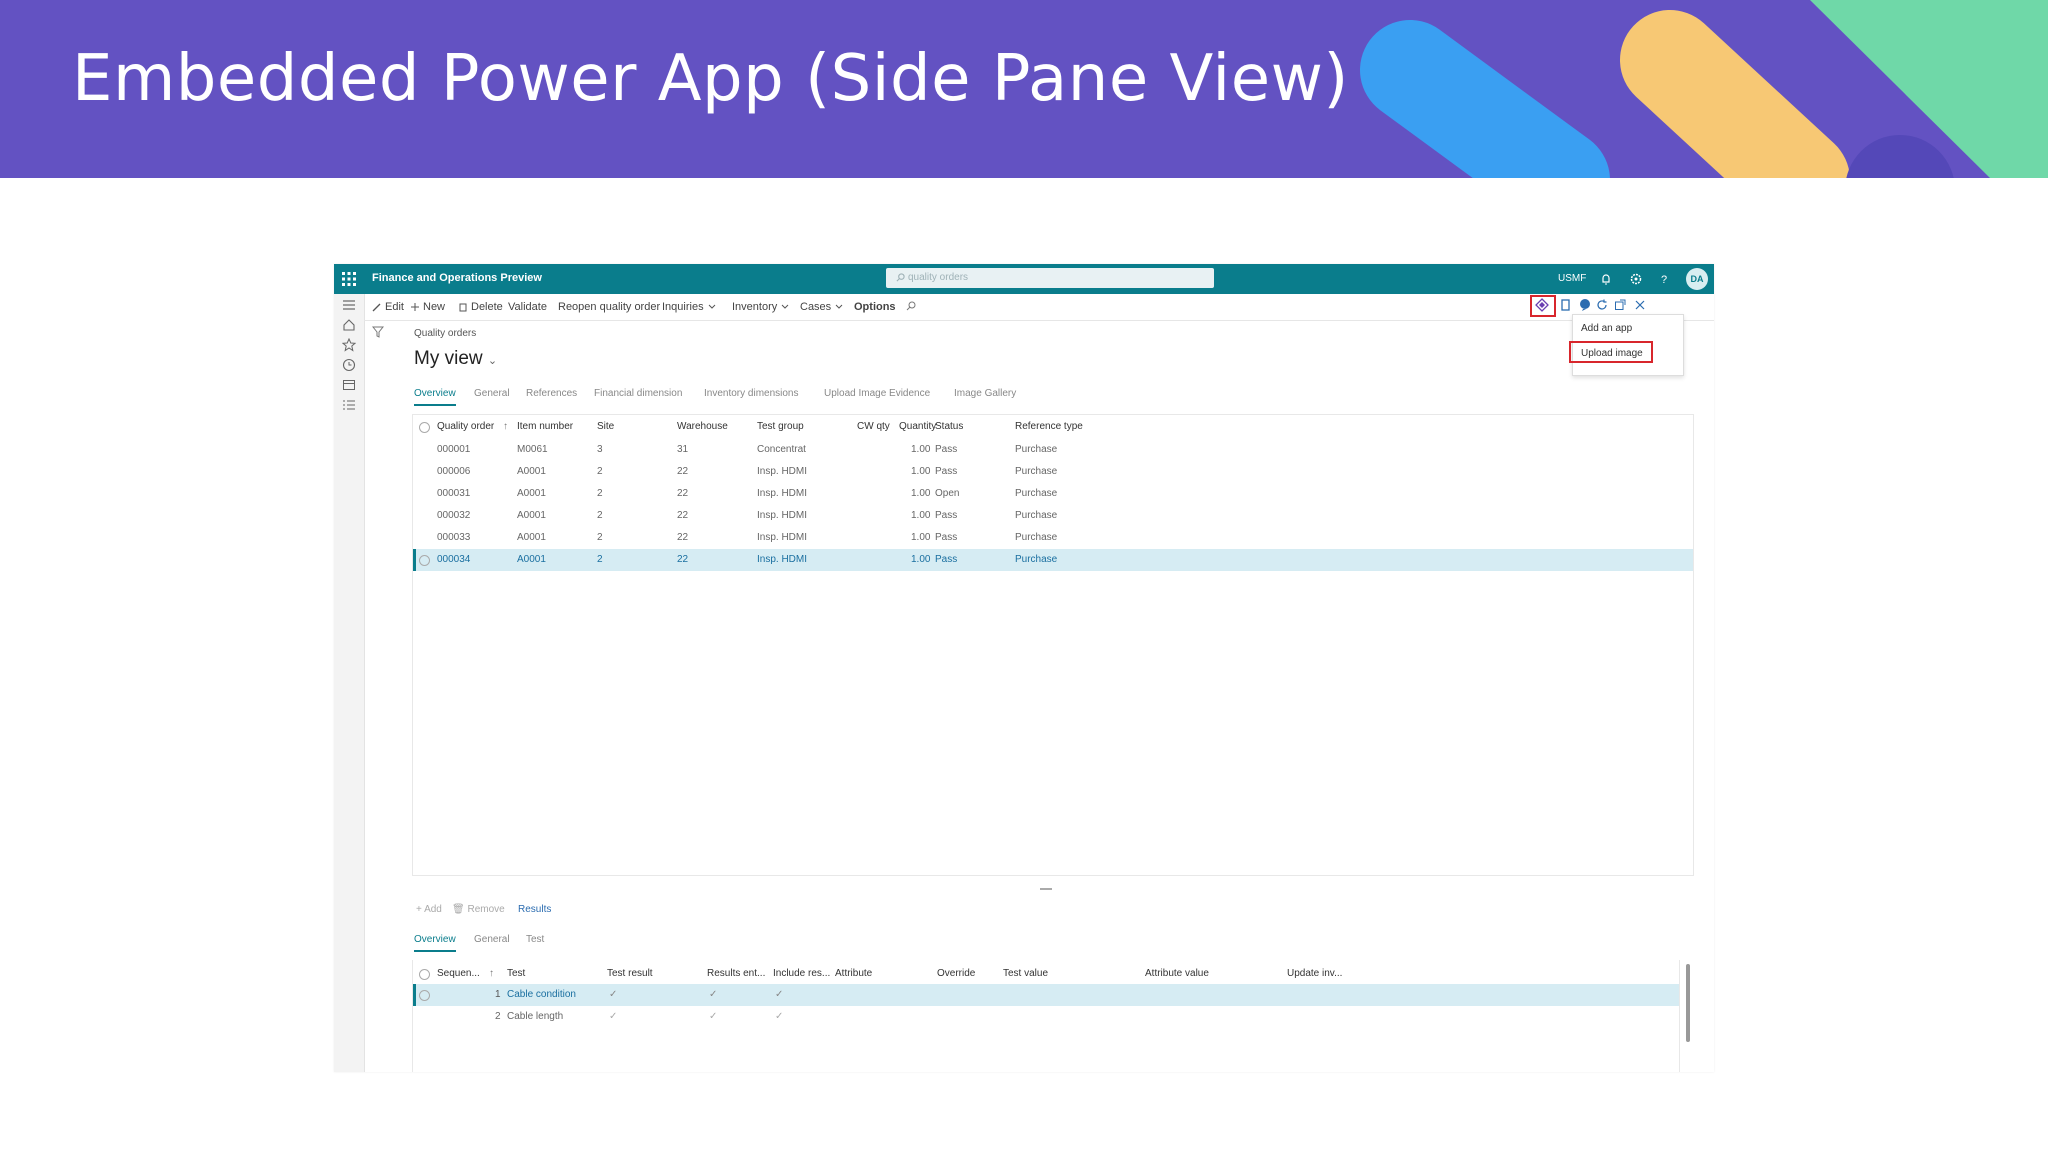 Image resolution: width=2048 pixels, height=1152 pixels. What do you see at coordinates (1542, 305) in the screenshot?
I see `power-apps-icon` at bounding box center [1542, 305].